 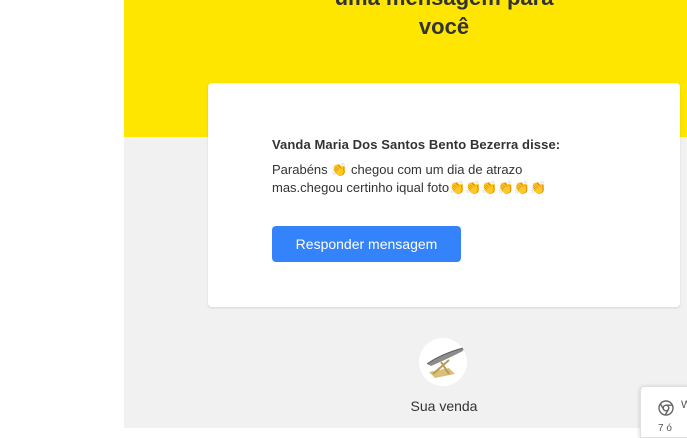 I want to click on sale-label: Sua venda, so click(x=444, y=406).